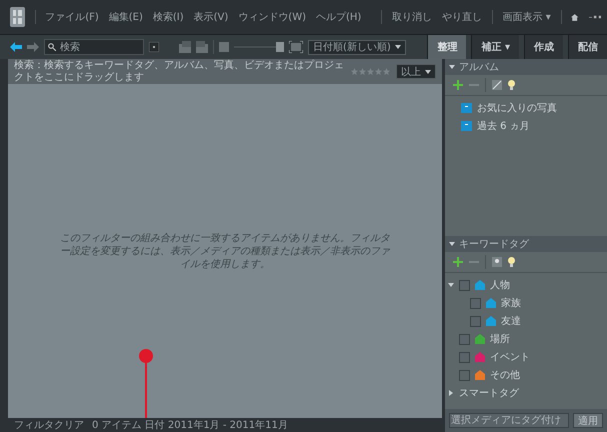 This screenshot has width=607, height=432. I want to click on rotate-left-icon, so click(185, 47).